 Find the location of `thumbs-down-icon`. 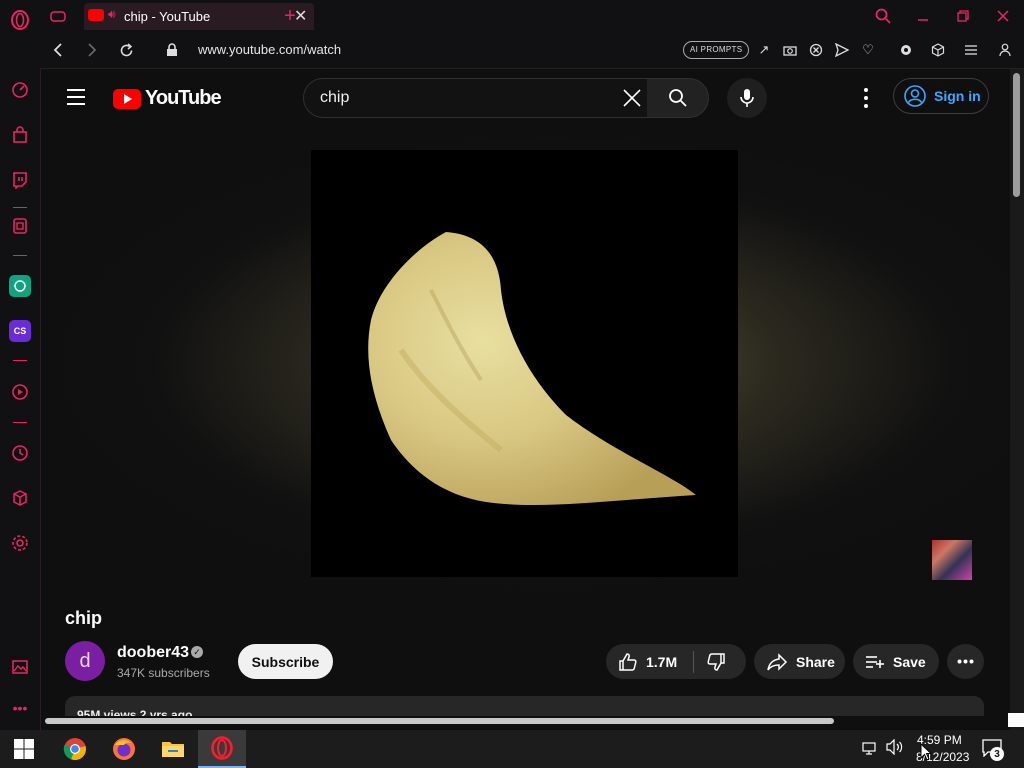

thumbs-down-icon is located at coordinates (716, 662).